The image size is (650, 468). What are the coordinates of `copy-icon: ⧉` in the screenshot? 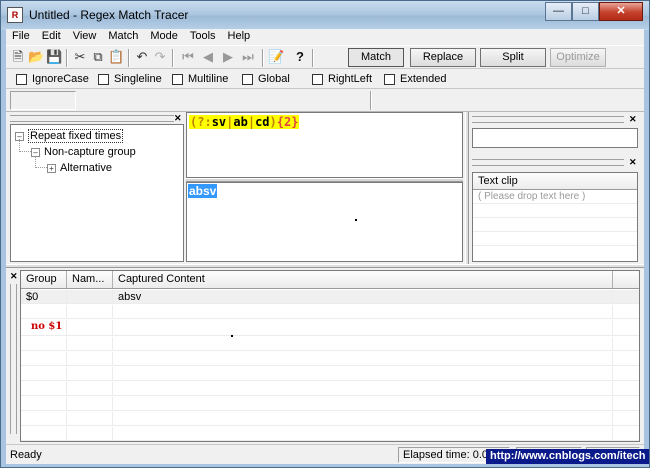 It's located at (98, 57).